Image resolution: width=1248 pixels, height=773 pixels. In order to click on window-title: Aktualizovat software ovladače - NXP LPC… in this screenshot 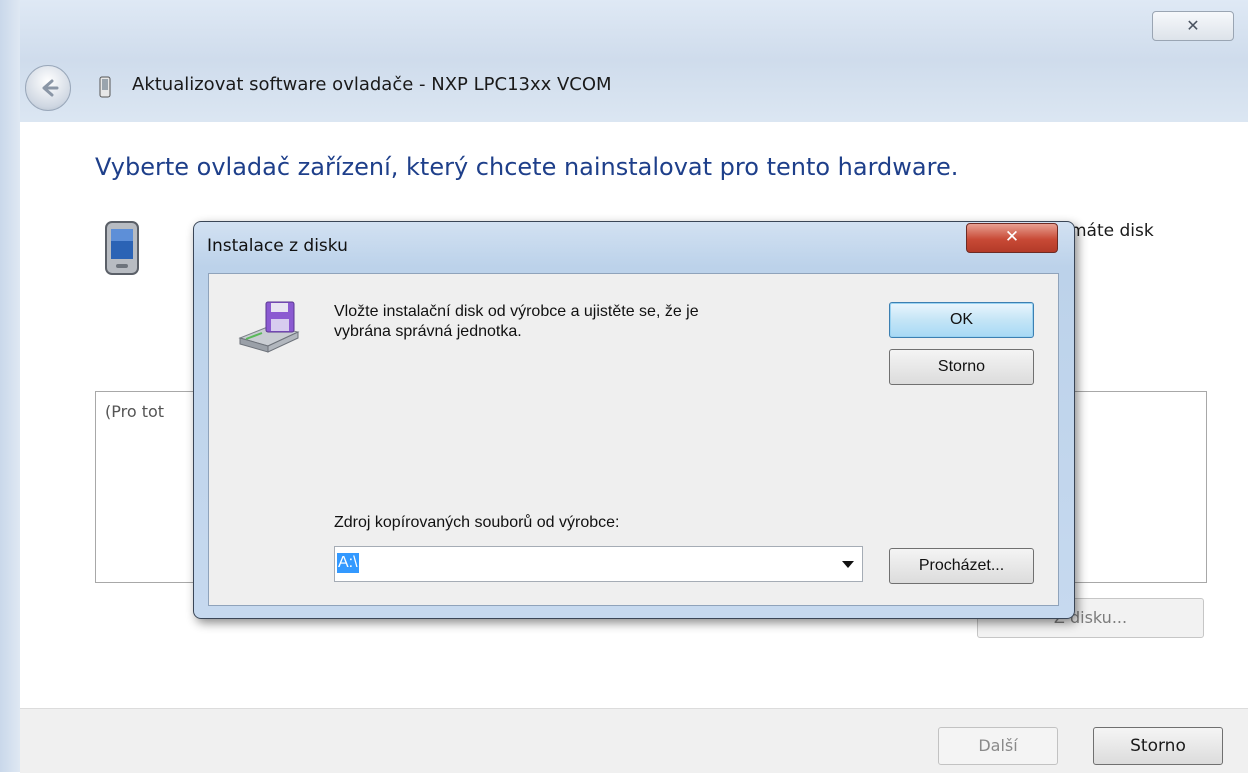, I will do `click(372, 84)`.